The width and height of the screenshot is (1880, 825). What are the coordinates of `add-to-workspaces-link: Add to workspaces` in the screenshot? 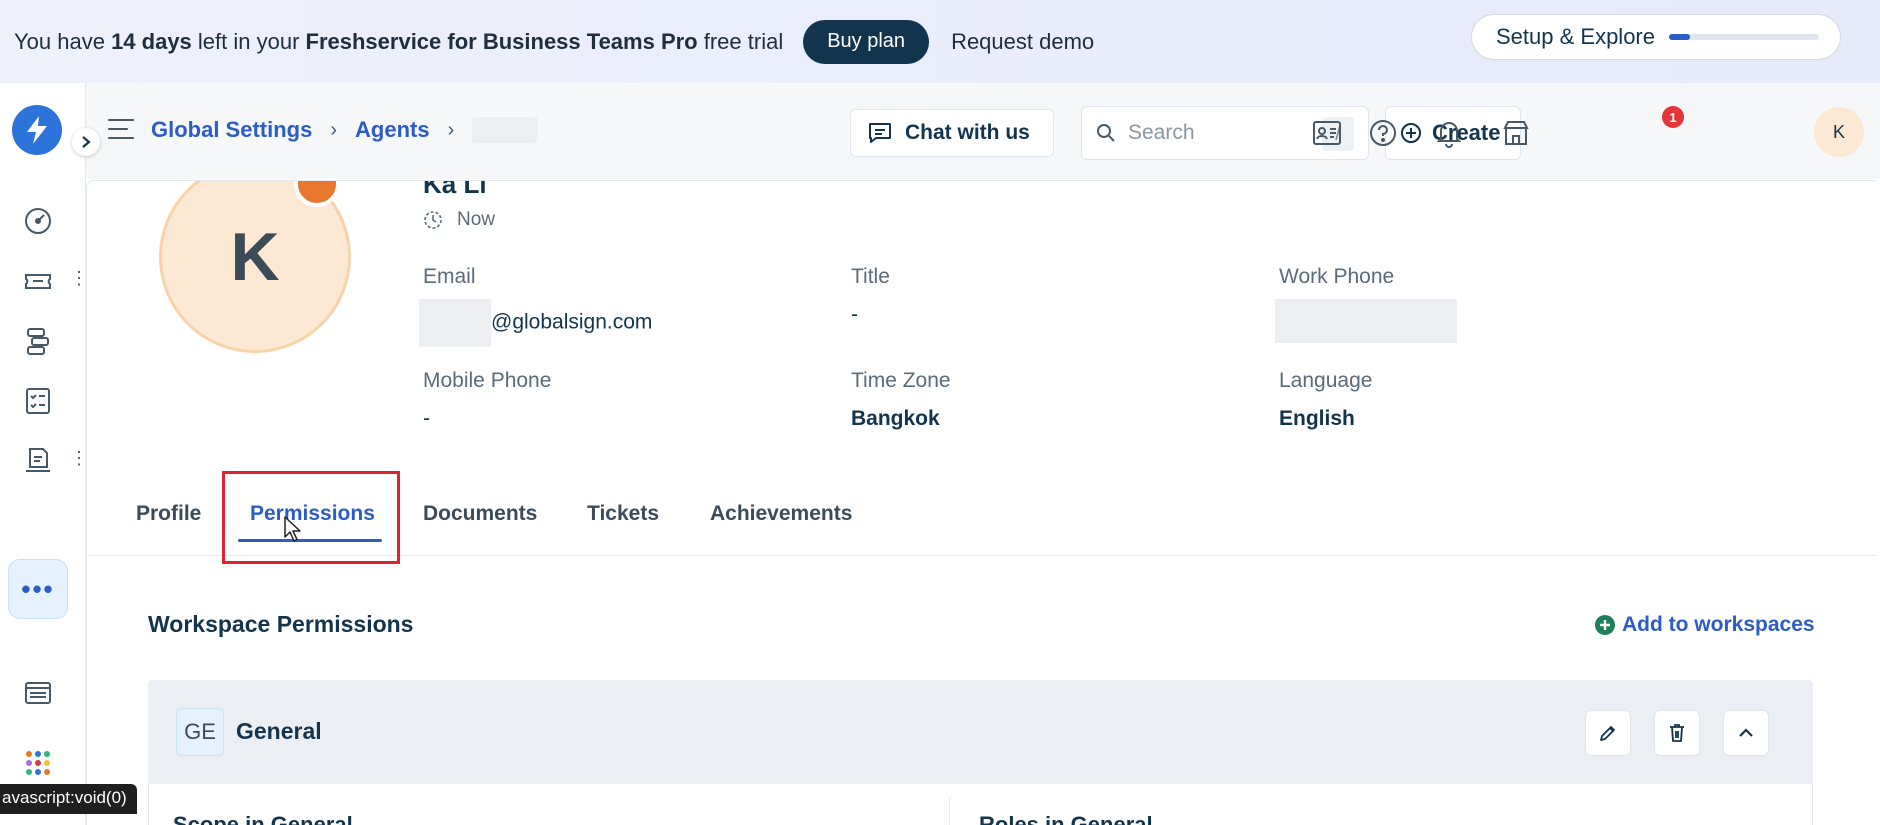 It's located at (1704, 625).